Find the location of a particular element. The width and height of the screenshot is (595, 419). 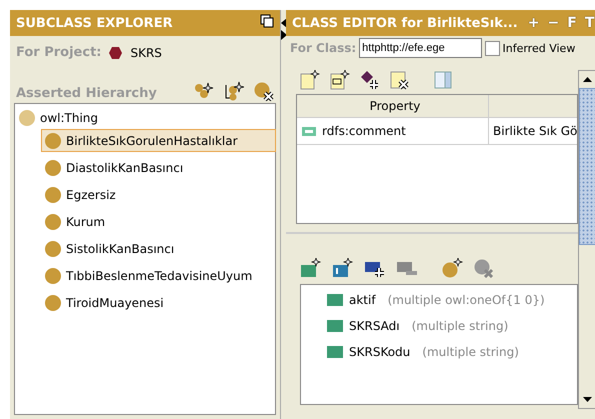

hexagon-icon is located at coordinates (115, 52).